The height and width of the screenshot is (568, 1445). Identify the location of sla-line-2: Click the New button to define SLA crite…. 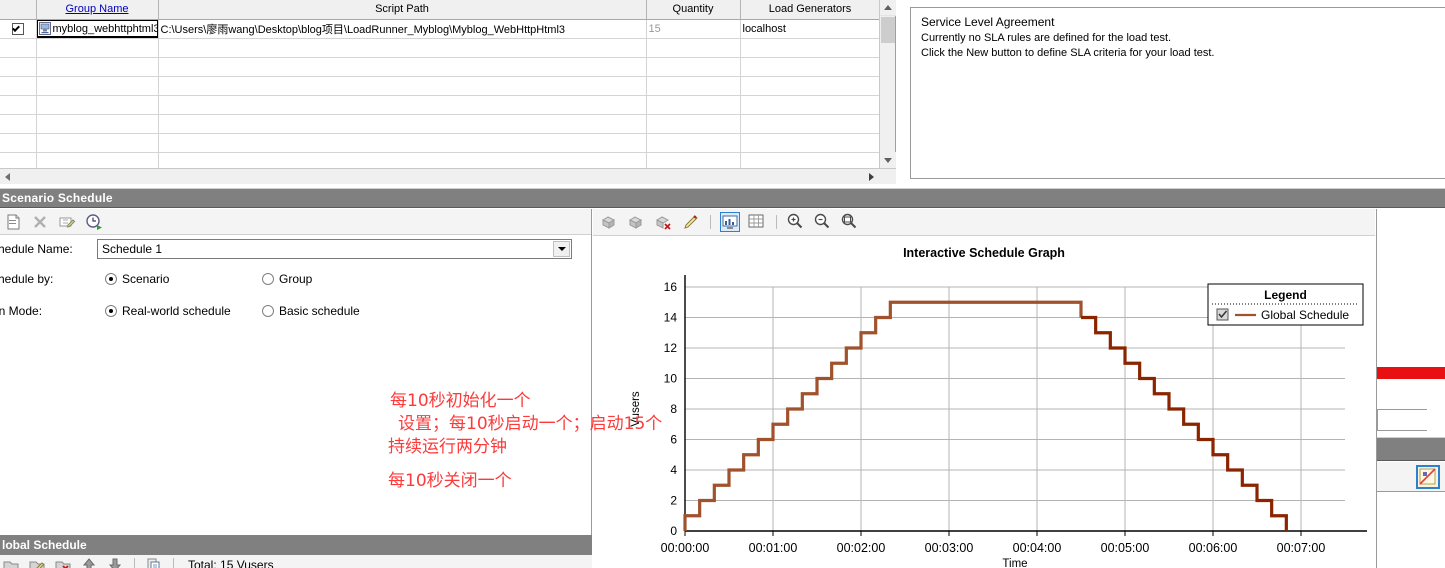
(1068, 53).